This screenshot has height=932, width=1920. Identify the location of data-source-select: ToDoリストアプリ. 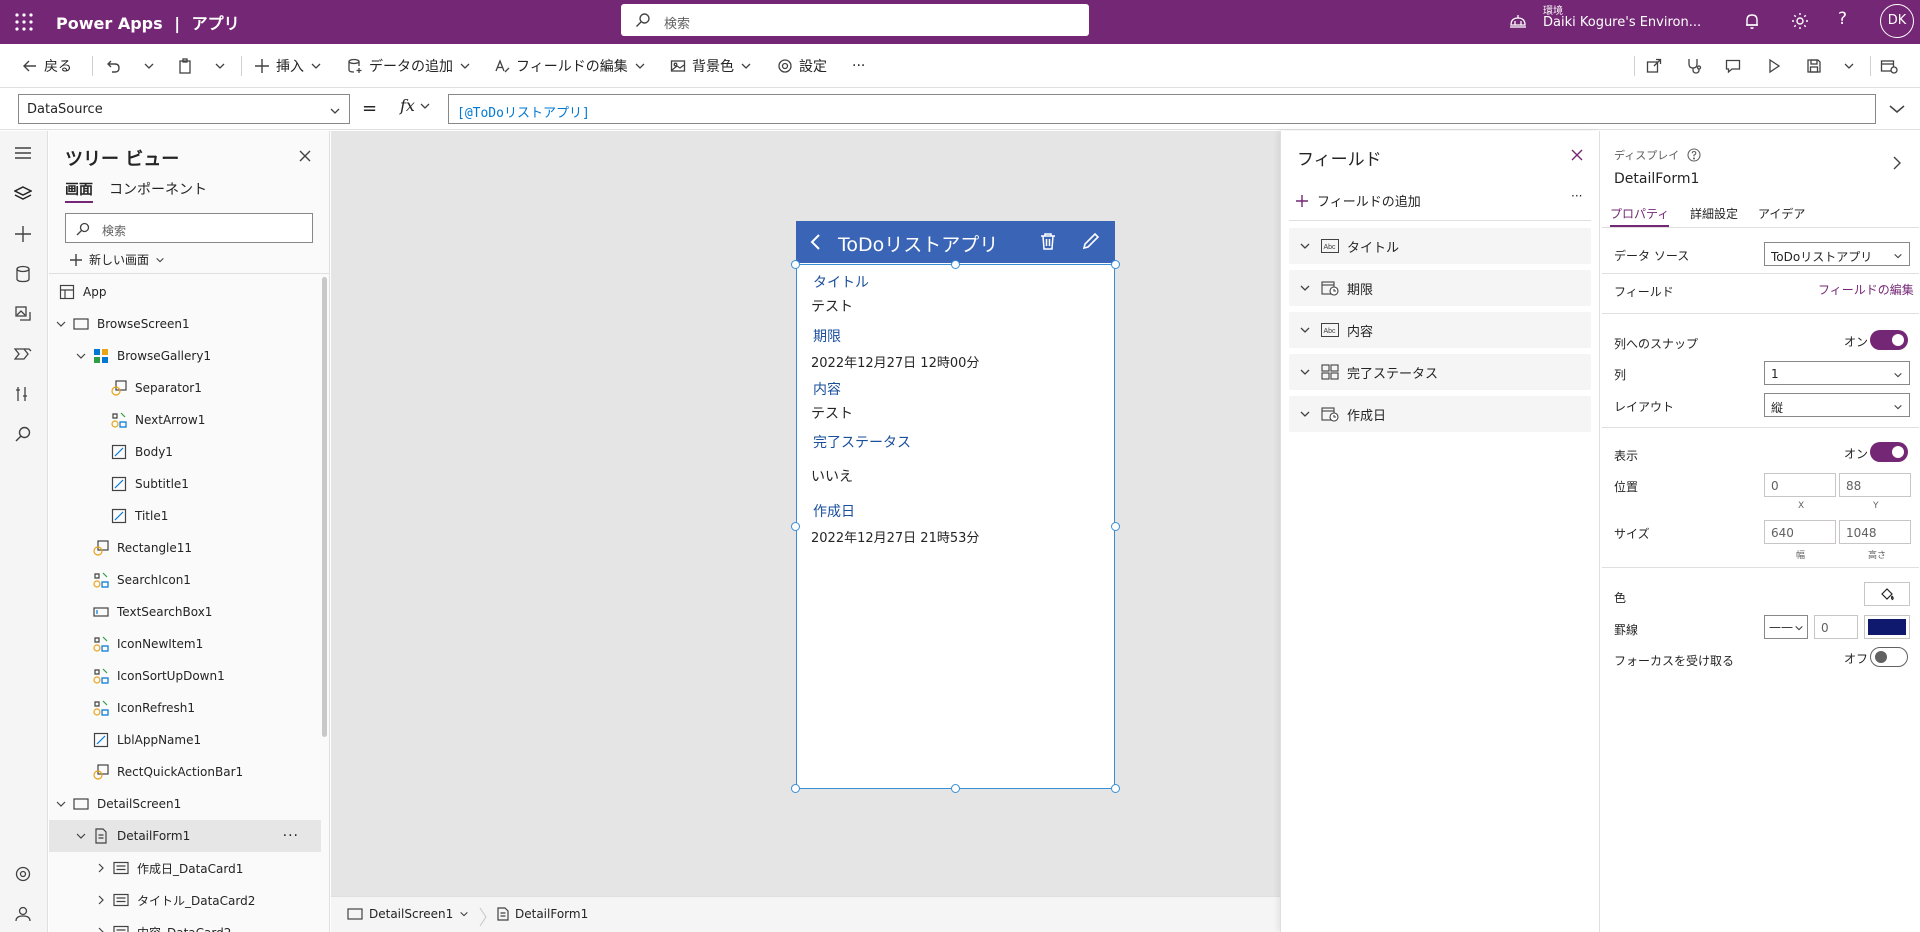
(1837, 254).